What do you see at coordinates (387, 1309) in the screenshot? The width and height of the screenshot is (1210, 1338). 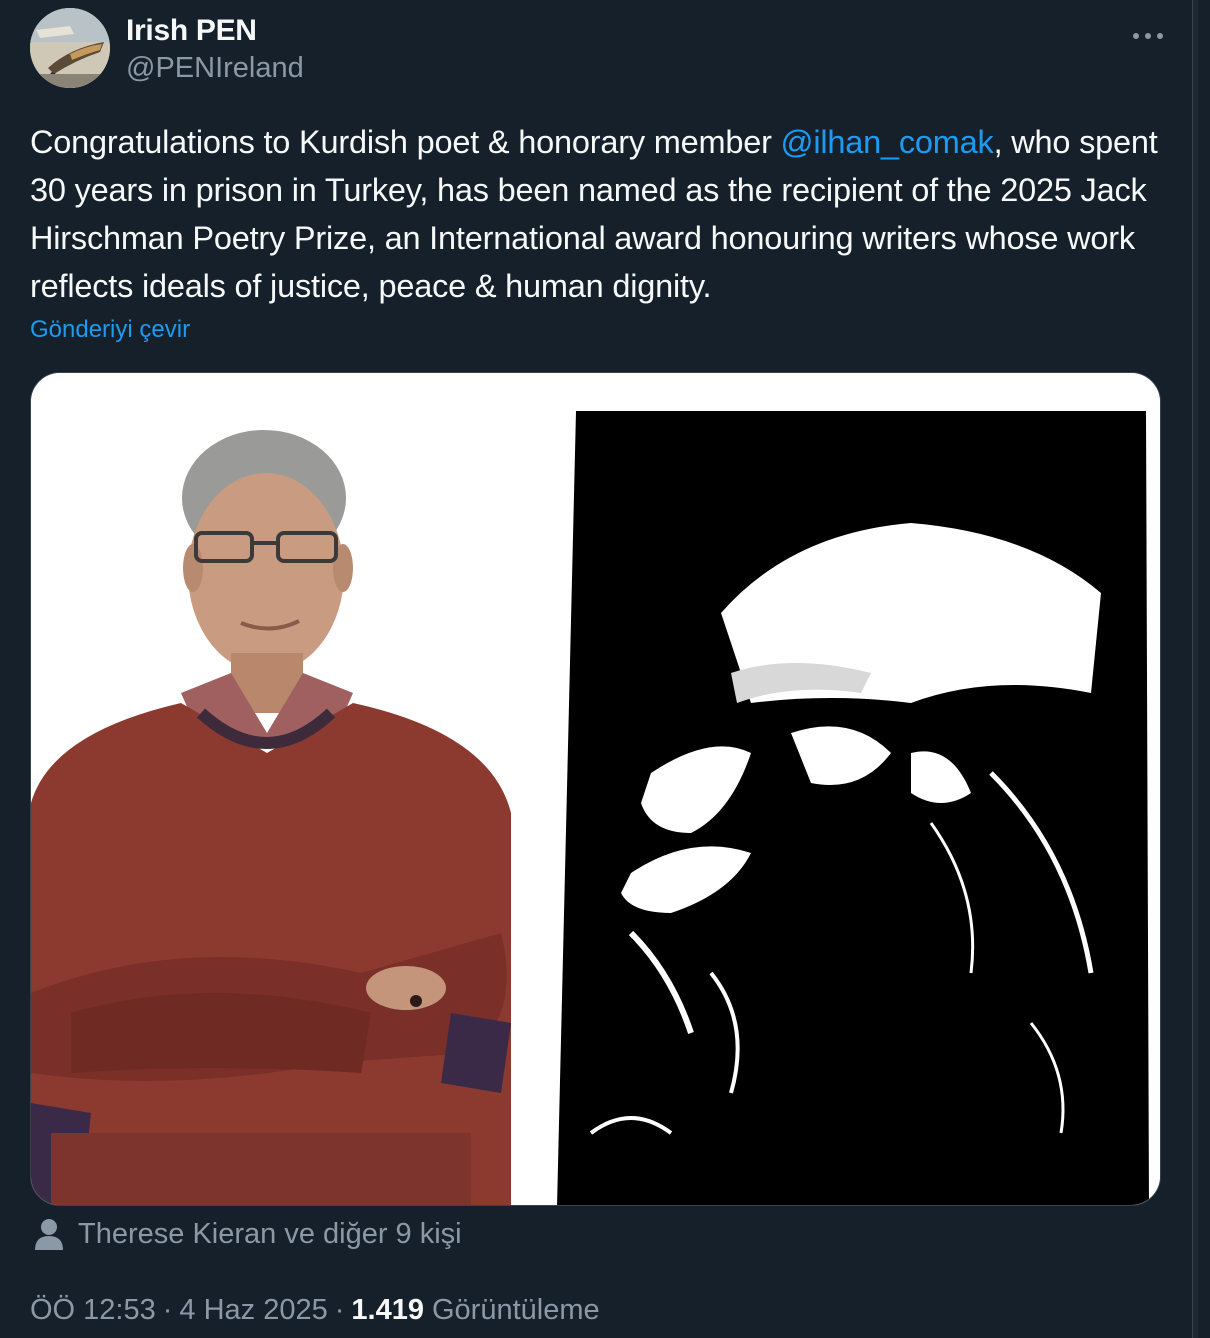 I see `views-count: 1.419` at bounding box center [387, 1309].